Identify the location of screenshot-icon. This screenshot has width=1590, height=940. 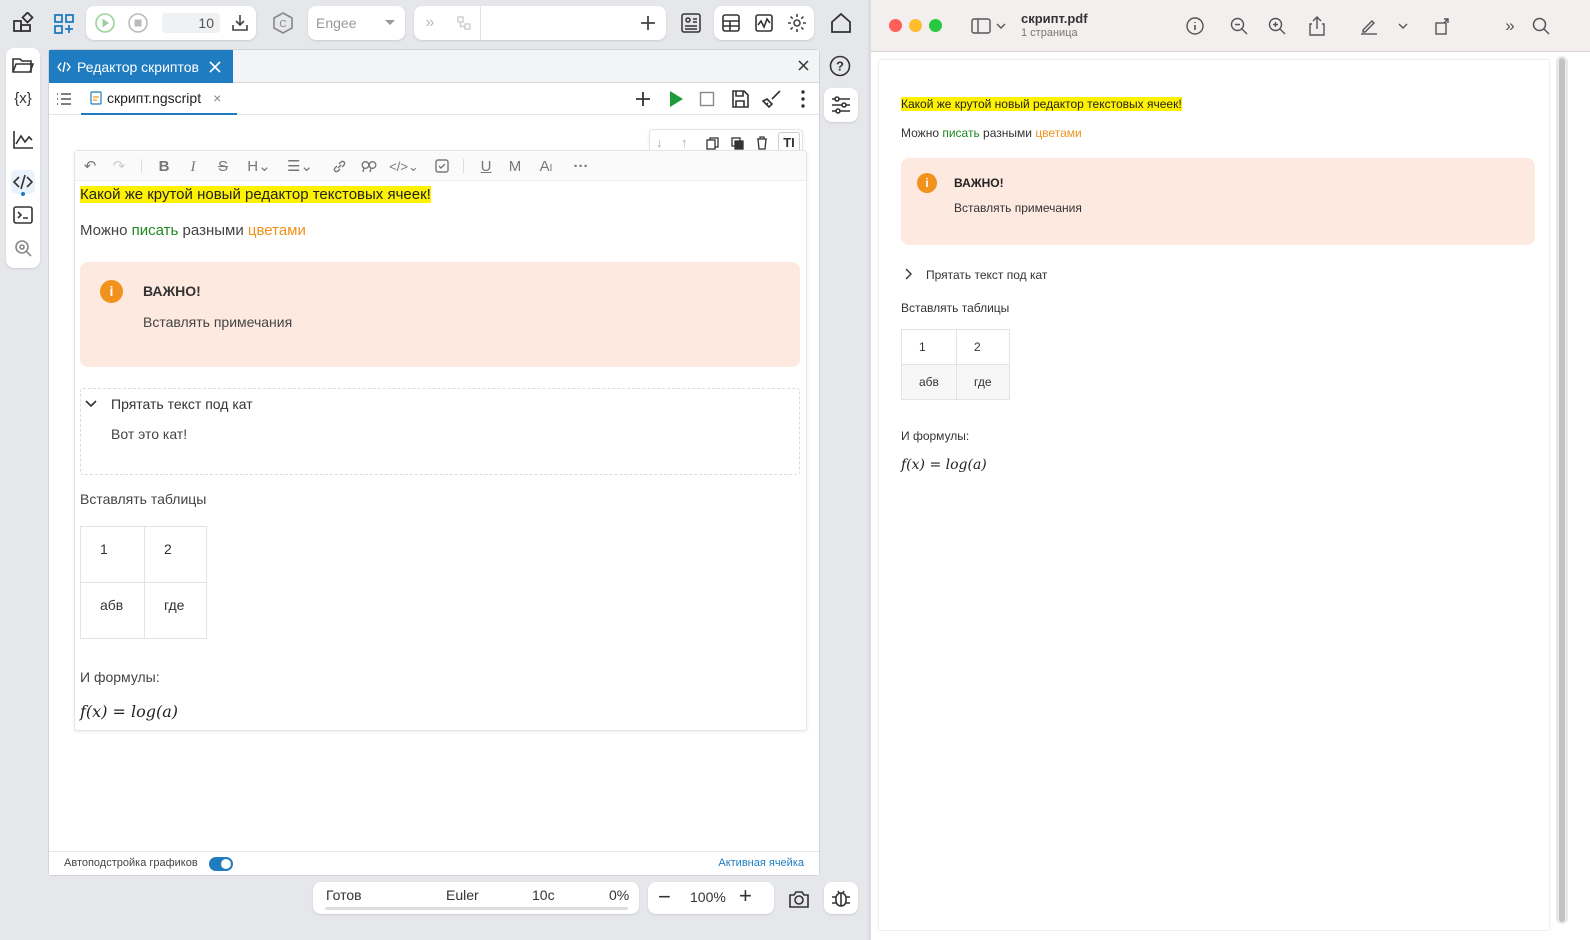
(799, 899).